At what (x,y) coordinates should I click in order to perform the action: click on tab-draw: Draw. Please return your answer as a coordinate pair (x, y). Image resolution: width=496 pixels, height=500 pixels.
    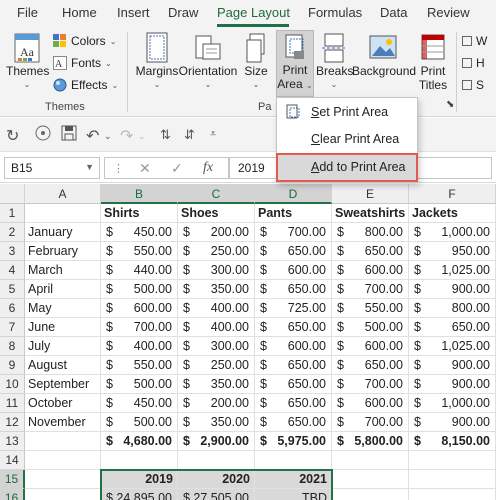
    Looking at the image, I should click on (183, 12).